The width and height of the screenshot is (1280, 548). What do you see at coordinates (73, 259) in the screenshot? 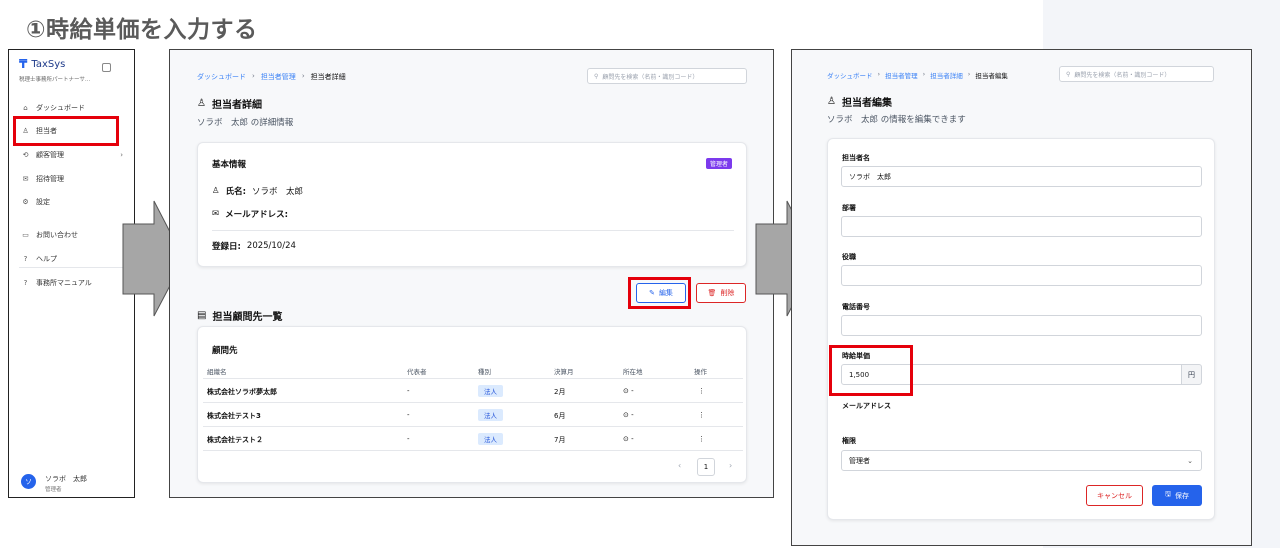
I see `sidebar-item-help: ? ヘルプ` at bounding box center [73, 259].